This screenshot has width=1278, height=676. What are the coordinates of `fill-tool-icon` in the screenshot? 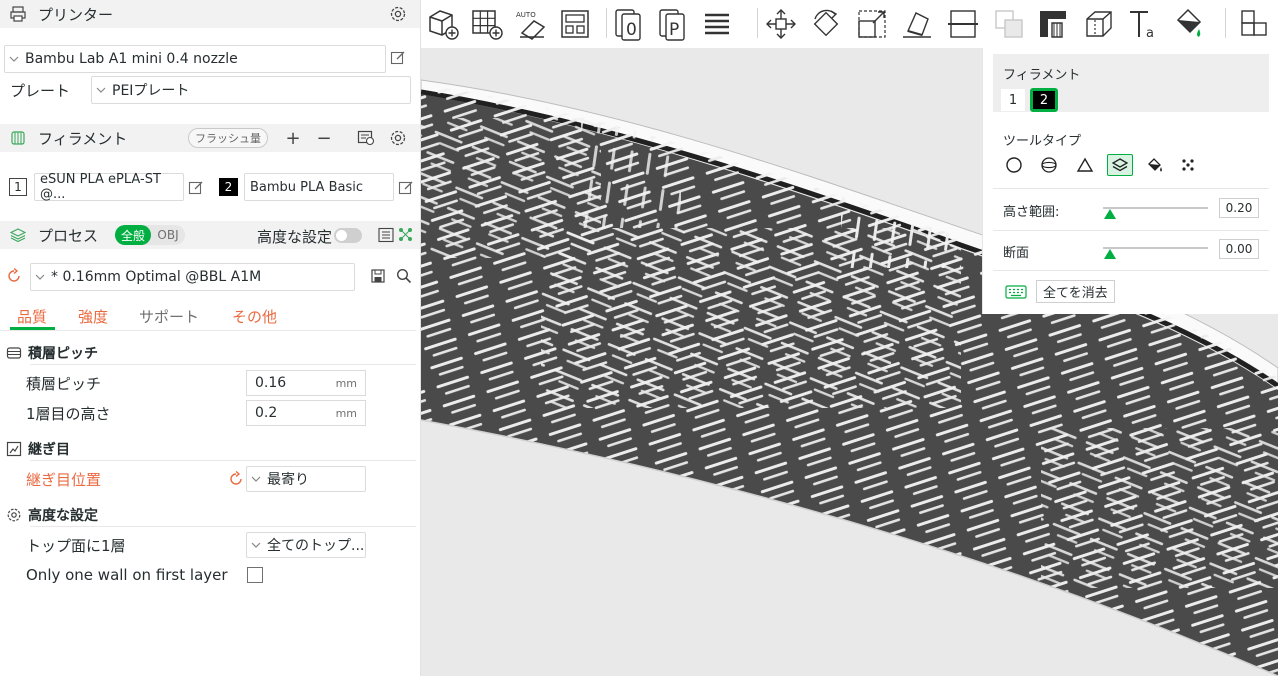 It's located at (1155, 165).